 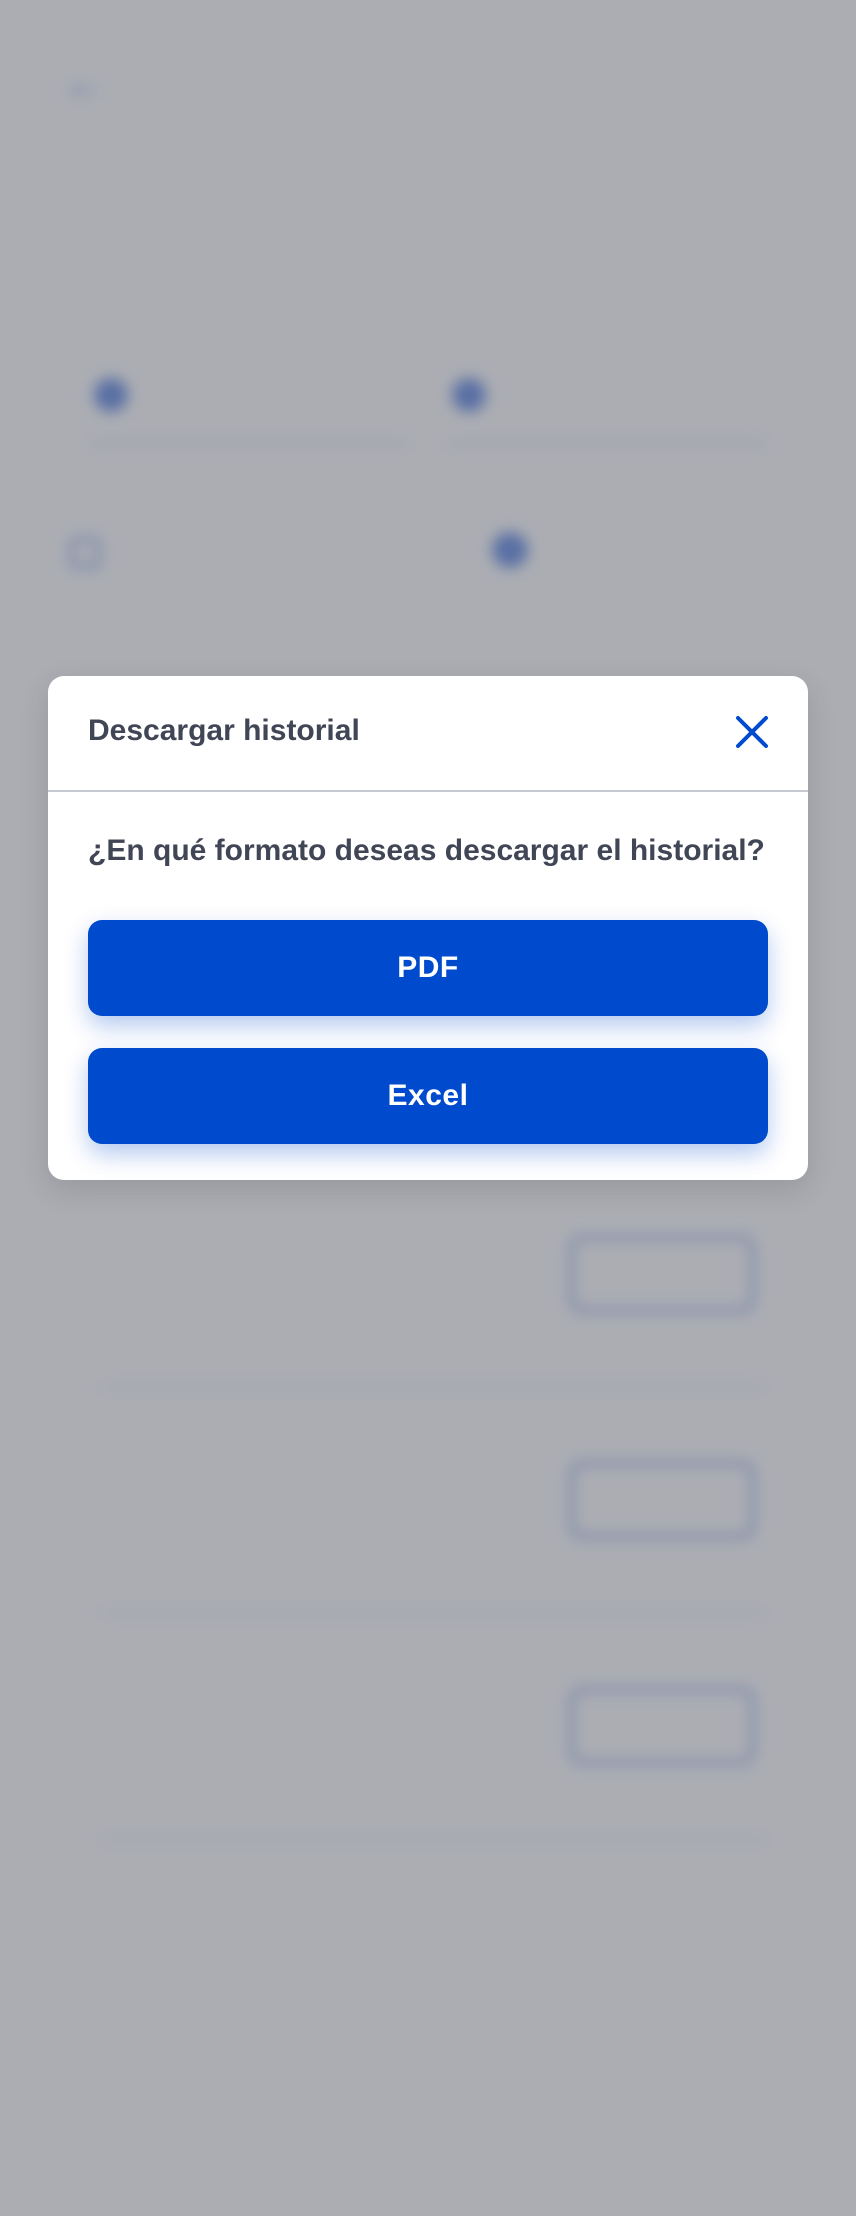 I want to click on close-icon, so click(x=752, y=732).